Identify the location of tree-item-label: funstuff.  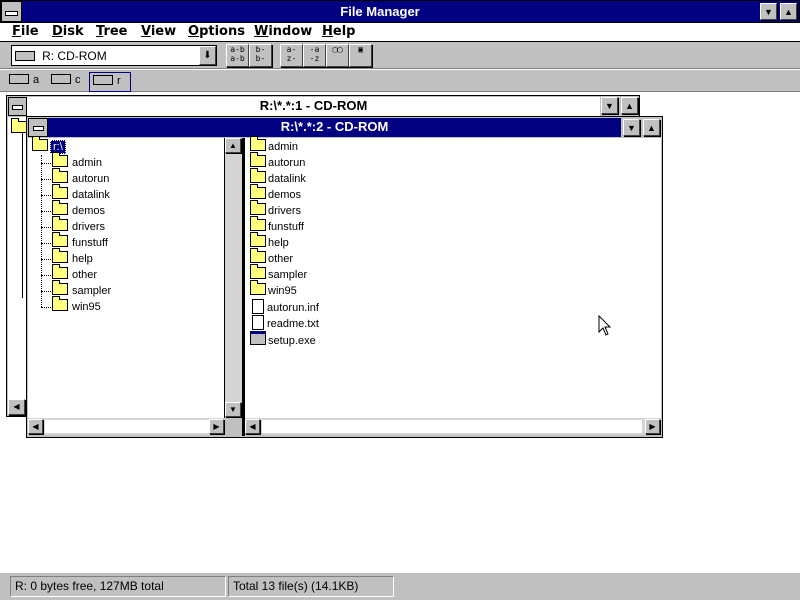
(90, 243).